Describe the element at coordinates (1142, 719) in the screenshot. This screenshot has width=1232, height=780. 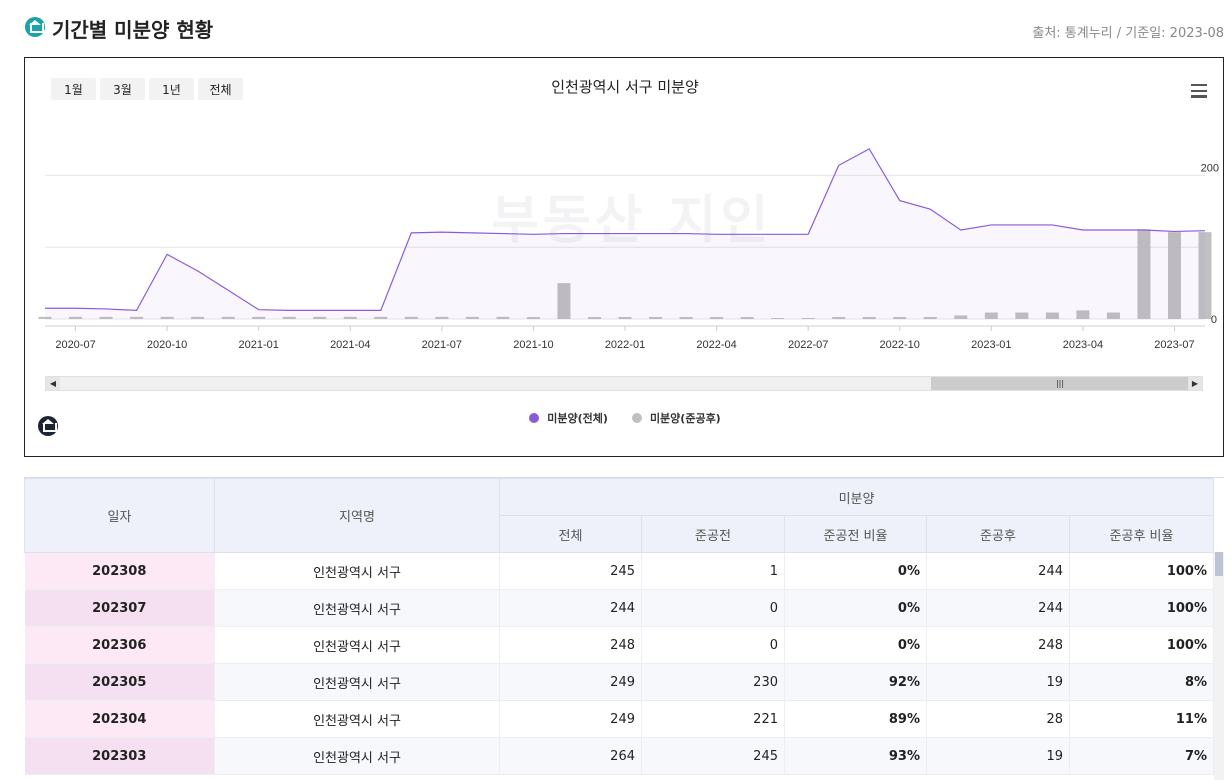
I see `cell-post-ratio: 11%` at that location.